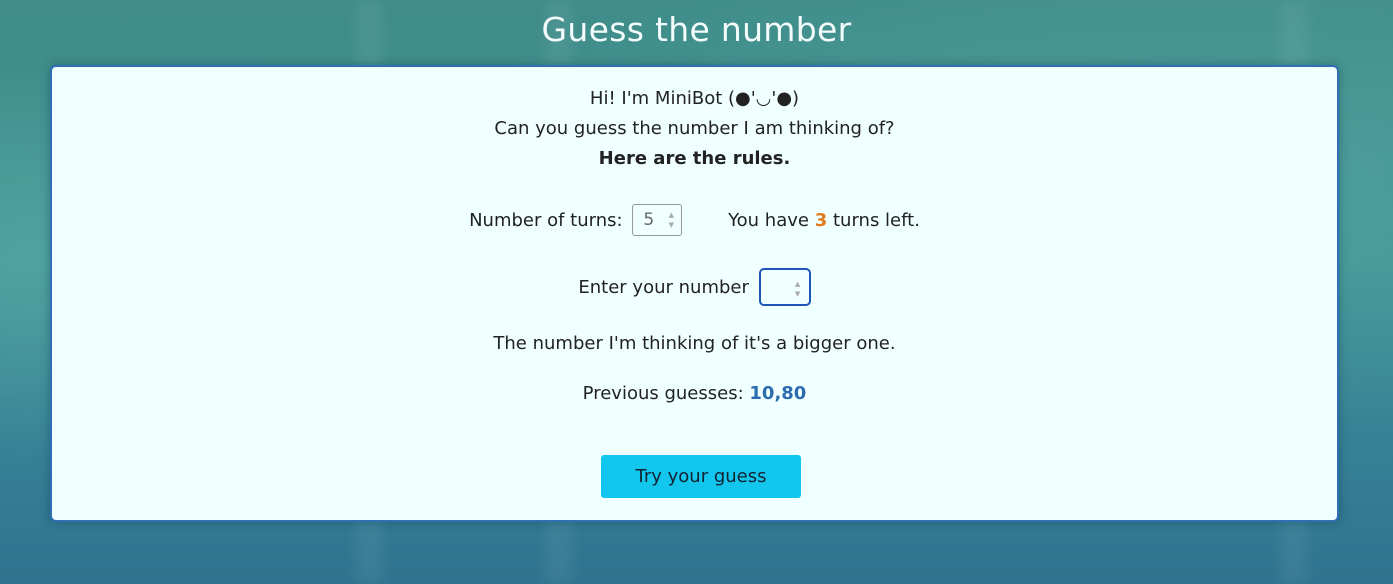  I want to click on turns-left-prefix: You have, so click(768, 220).